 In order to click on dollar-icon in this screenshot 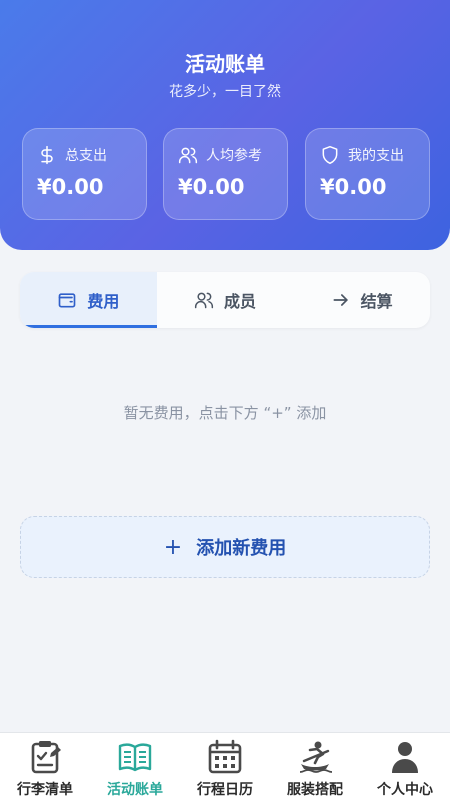, I will do `click(47, 155)`.